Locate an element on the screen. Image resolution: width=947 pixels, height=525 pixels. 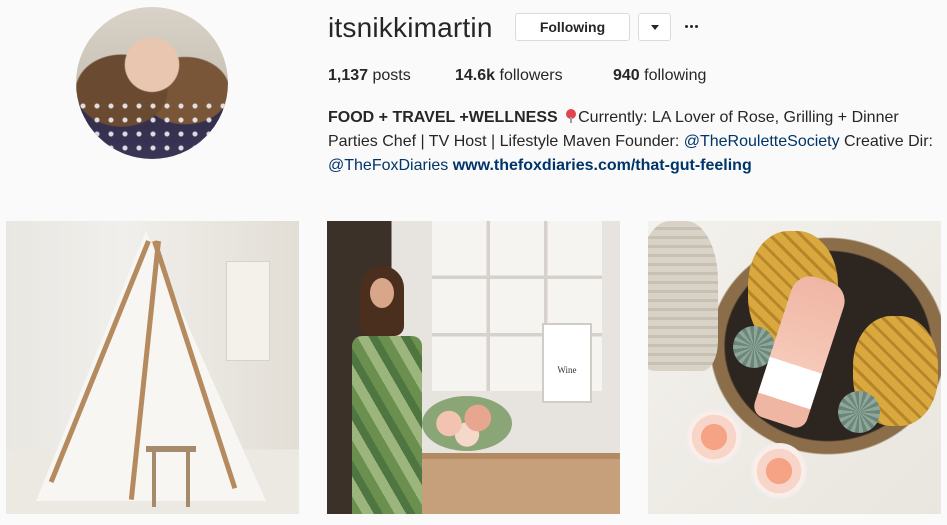
sign-text: Wine is located at coordinates (567, 370).